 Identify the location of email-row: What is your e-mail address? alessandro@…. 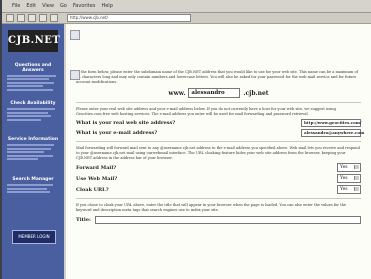
(220, 133).